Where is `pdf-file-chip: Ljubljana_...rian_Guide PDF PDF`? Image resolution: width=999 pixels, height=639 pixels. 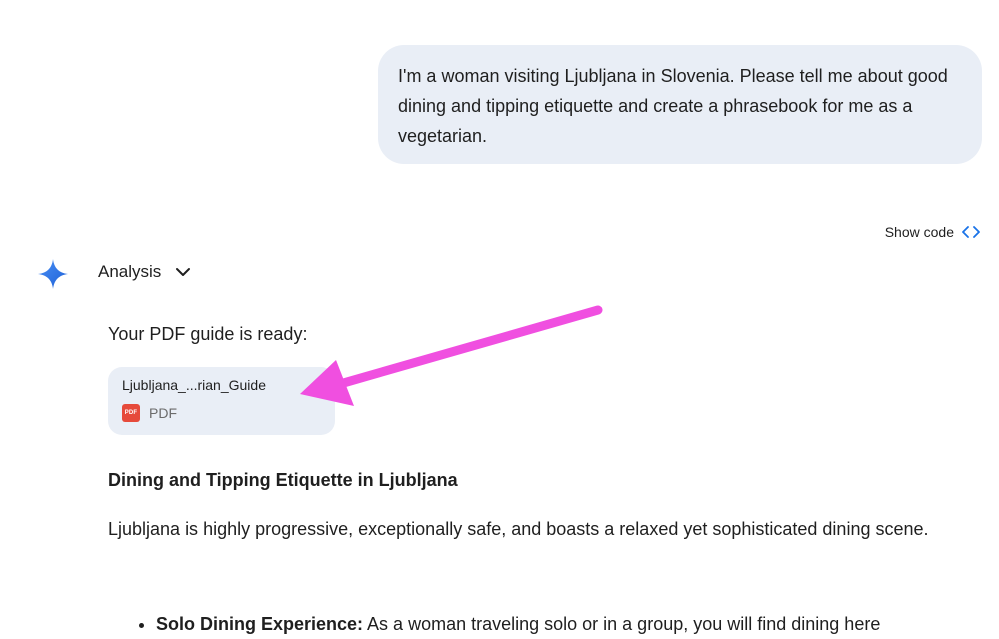 pdf-file-chip: Ljubljana_...rian_Guide PDF PDF is located at coordinates (221, 401).